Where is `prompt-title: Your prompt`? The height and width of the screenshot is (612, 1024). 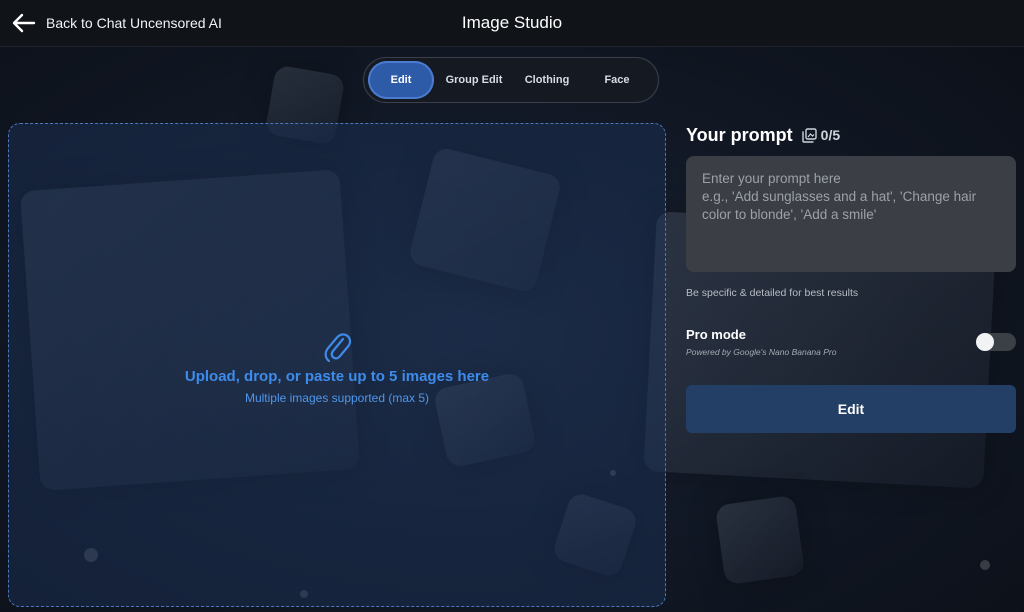
prompt-title: Your prompt is located at coordinates (739, 134).